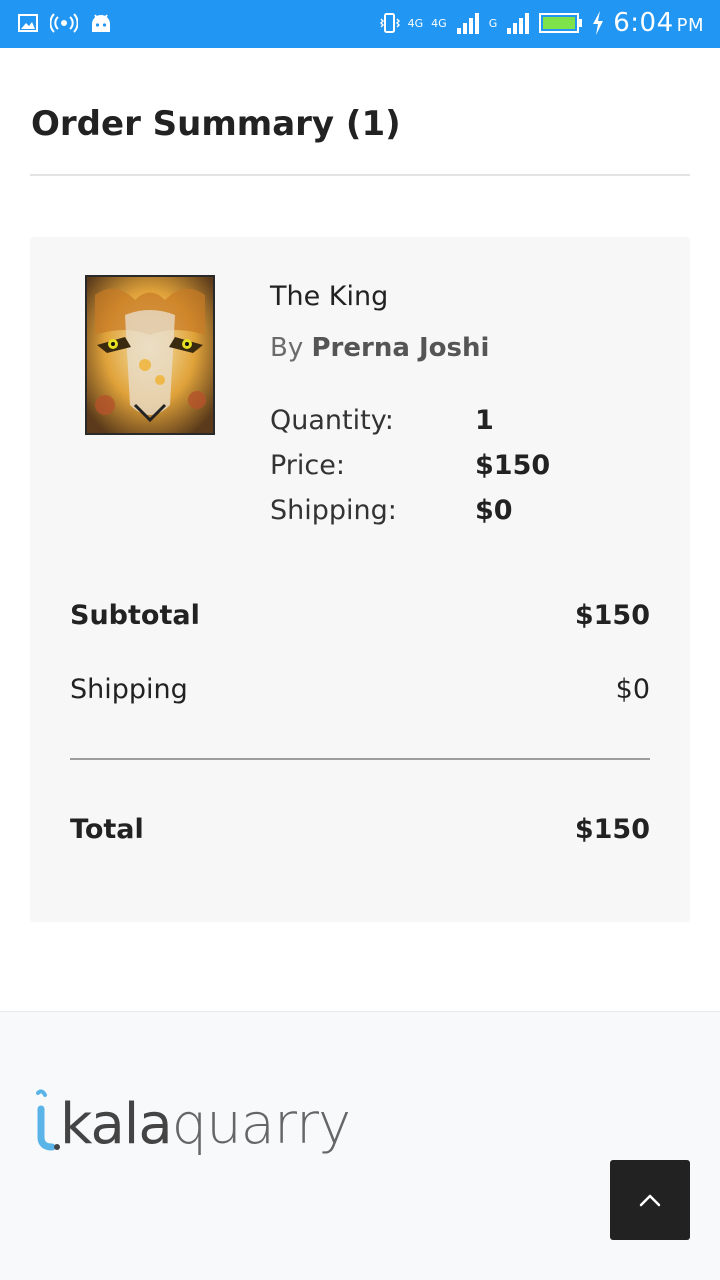 The height and width of the screenshot is (1280, 720). I want to click on total-label: Total, so click(107, 829).